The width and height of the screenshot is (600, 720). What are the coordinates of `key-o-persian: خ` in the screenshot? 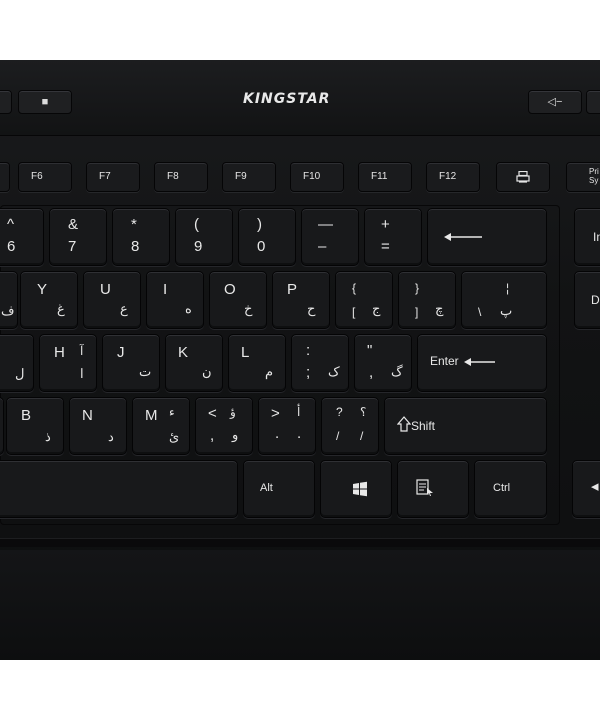 It's located at (248, 308).